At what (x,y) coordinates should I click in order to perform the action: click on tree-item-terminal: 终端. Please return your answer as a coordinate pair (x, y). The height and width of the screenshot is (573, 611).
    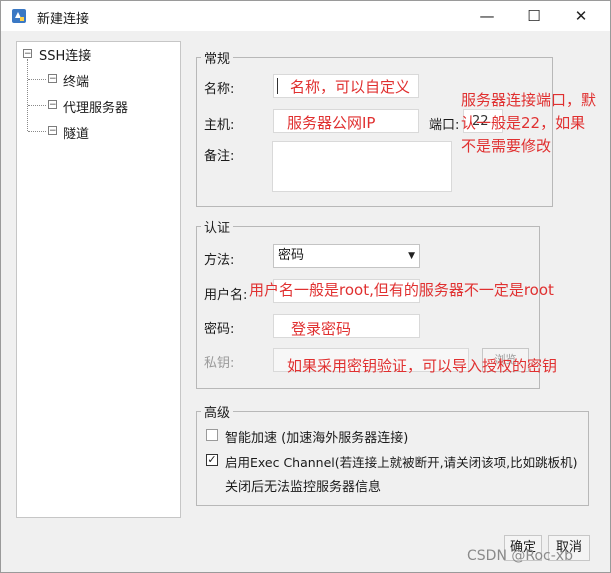
    Looking at the image, I should click on (76, 80).